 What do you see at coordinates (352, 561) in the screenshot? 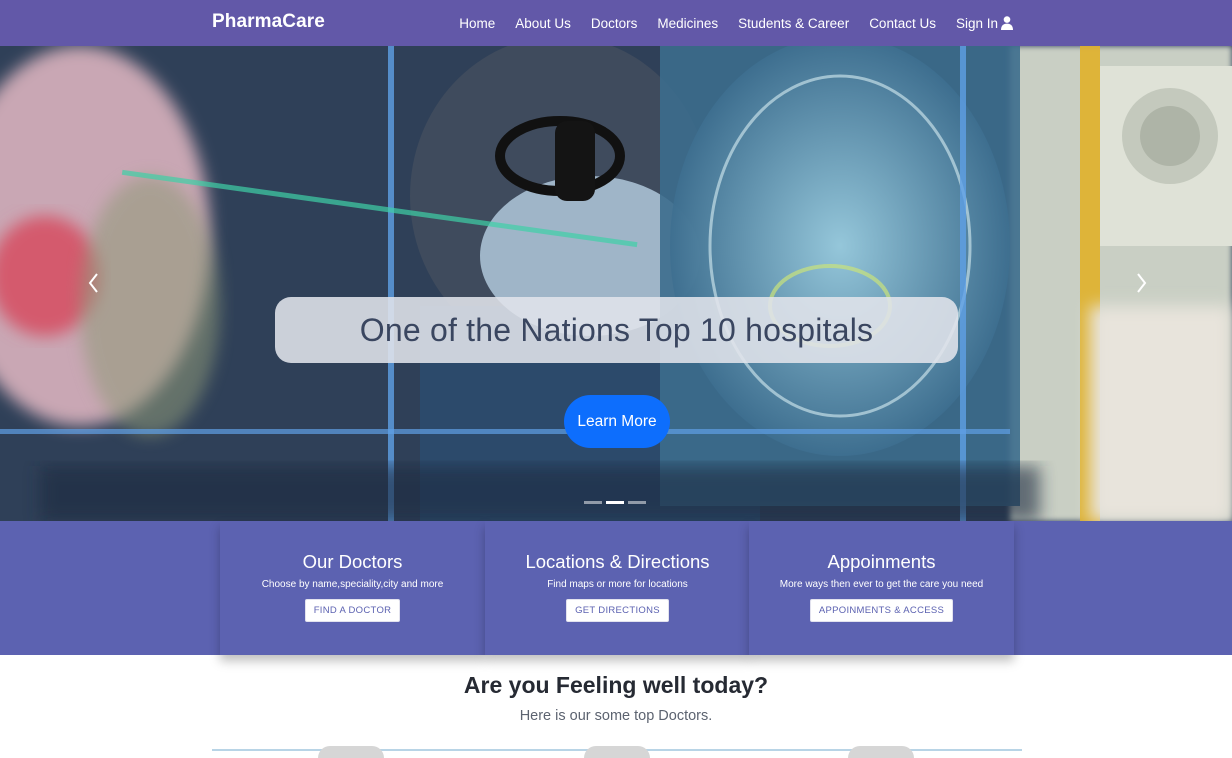
I see `doctors-card-title: Our Doctors` at bounding box center [352, 561].